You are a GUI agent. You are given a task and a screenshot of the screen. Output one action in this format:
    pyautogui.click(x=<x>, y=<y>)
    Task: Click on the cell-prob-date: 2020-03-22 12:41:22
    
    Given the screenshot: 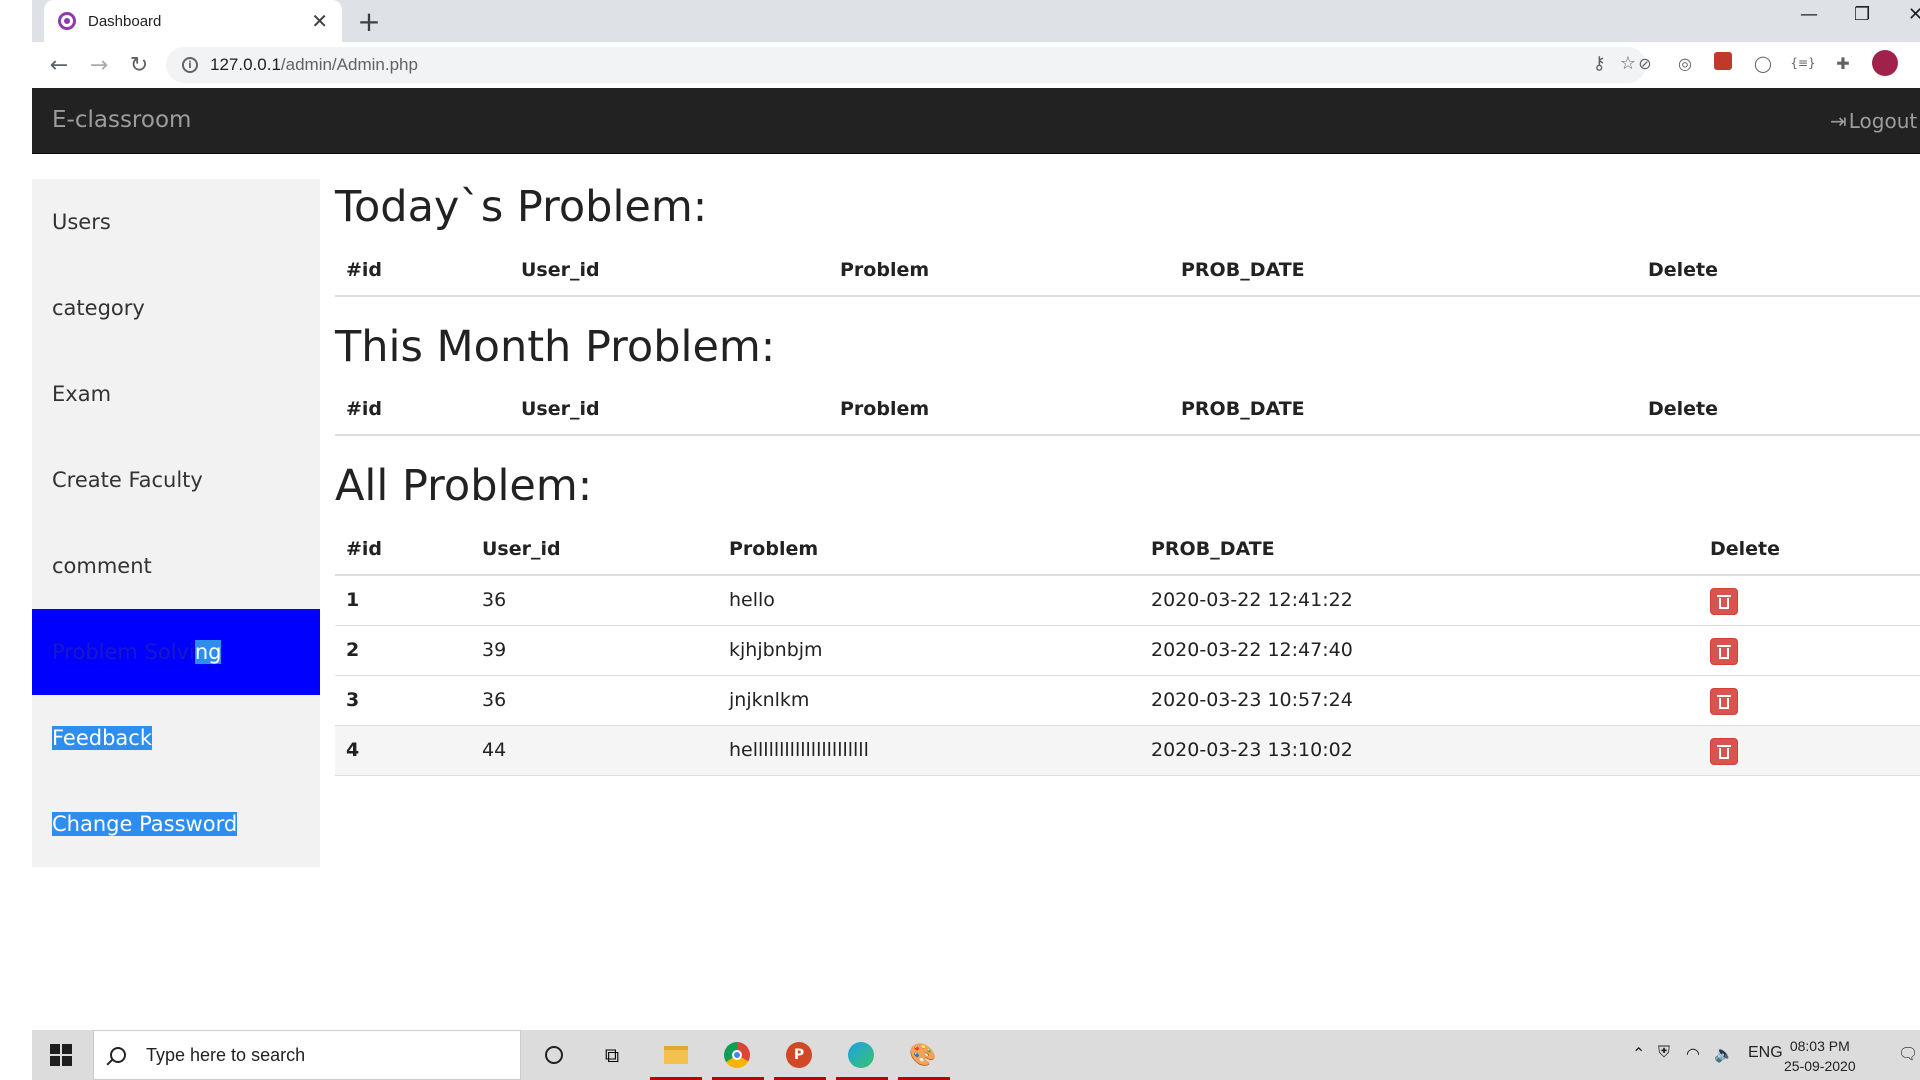 What is the action you would take?
    pyautogui.click(x=1252, y=600)
    